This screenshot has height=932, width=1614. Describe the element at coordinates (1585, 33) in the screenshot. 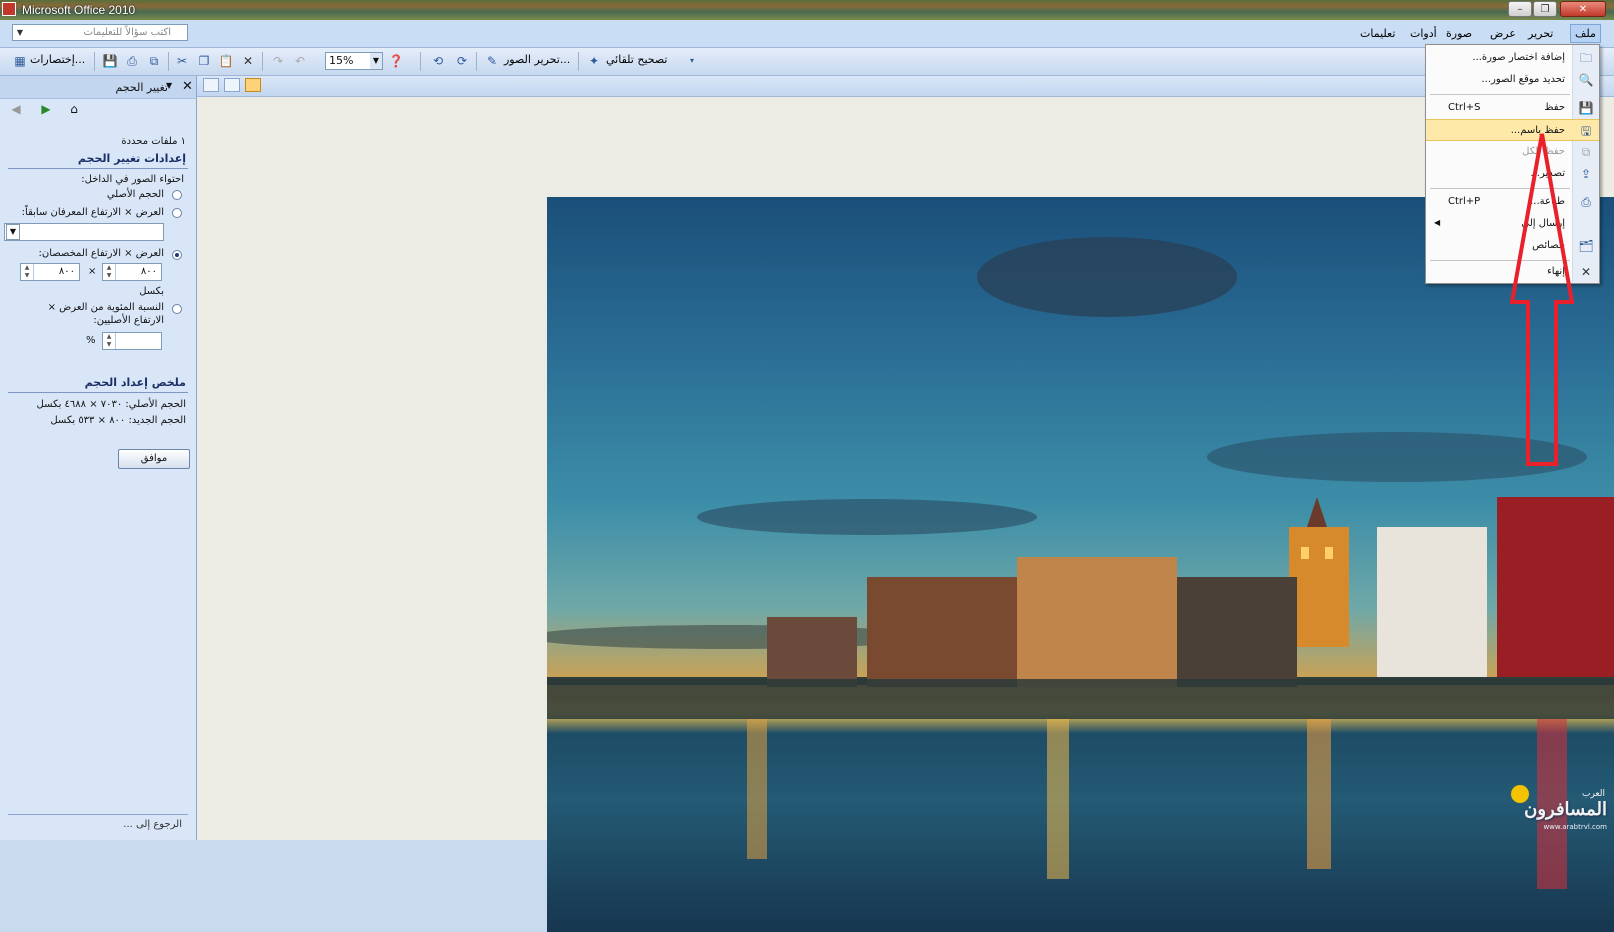

I see `menu-file: ملف` at that location.